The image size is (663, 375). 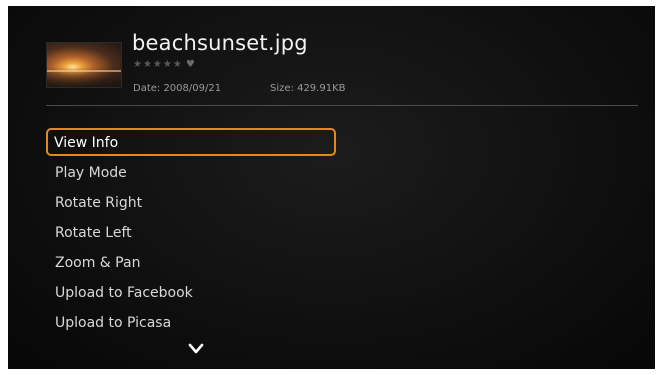 I want to click on rating: ★★★★★ ♥, so click(x=164, y=64).